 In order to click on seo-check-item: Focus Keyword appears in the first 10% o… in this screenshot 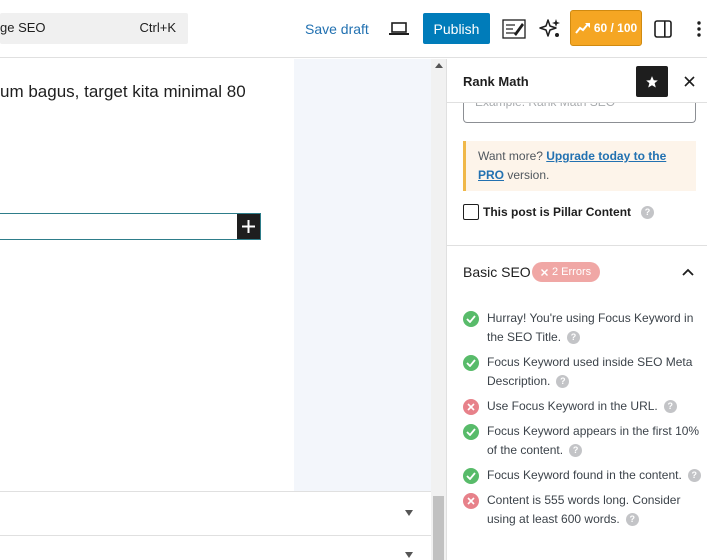, I will do `click(583, 441)`.